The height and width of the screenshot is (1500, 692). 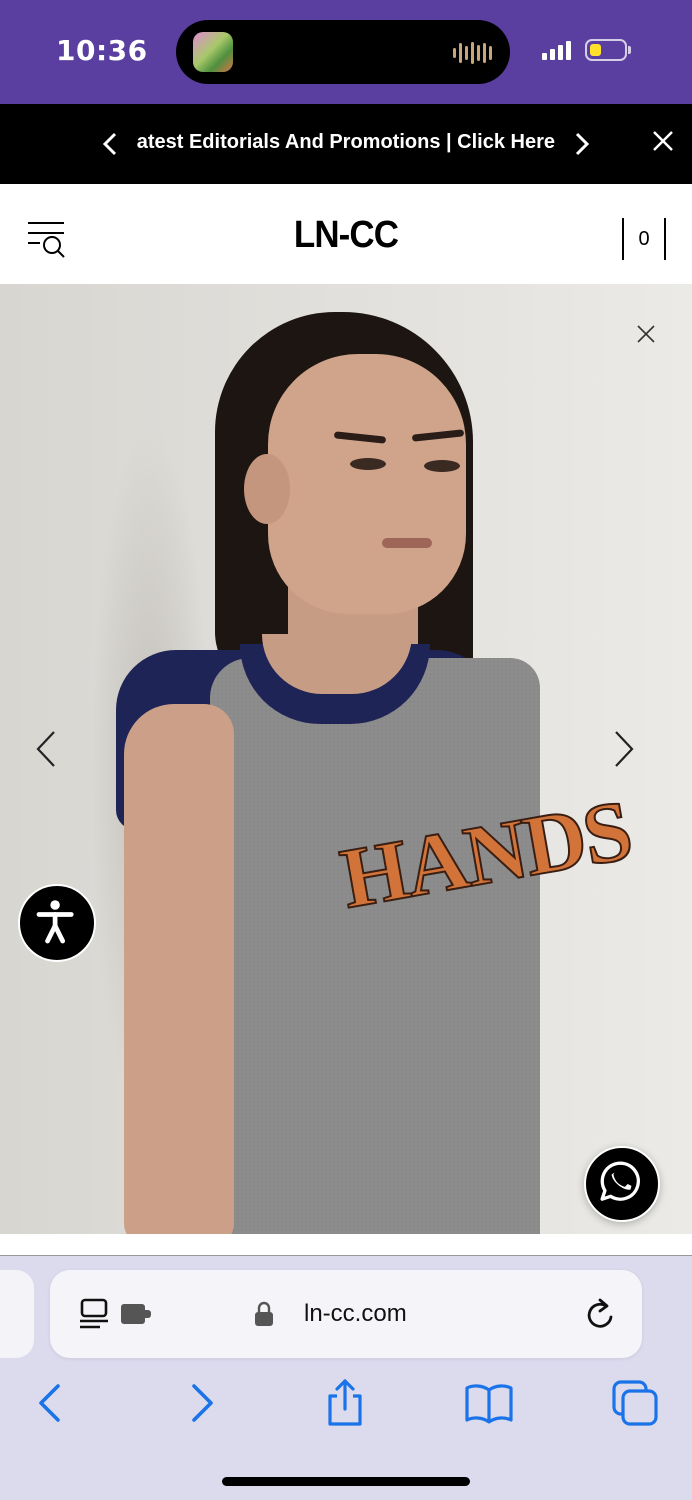 What do you see at coordinates (343, 52) in the screenshot?
I see `dynamic-island` at bounding box center [343, 52].